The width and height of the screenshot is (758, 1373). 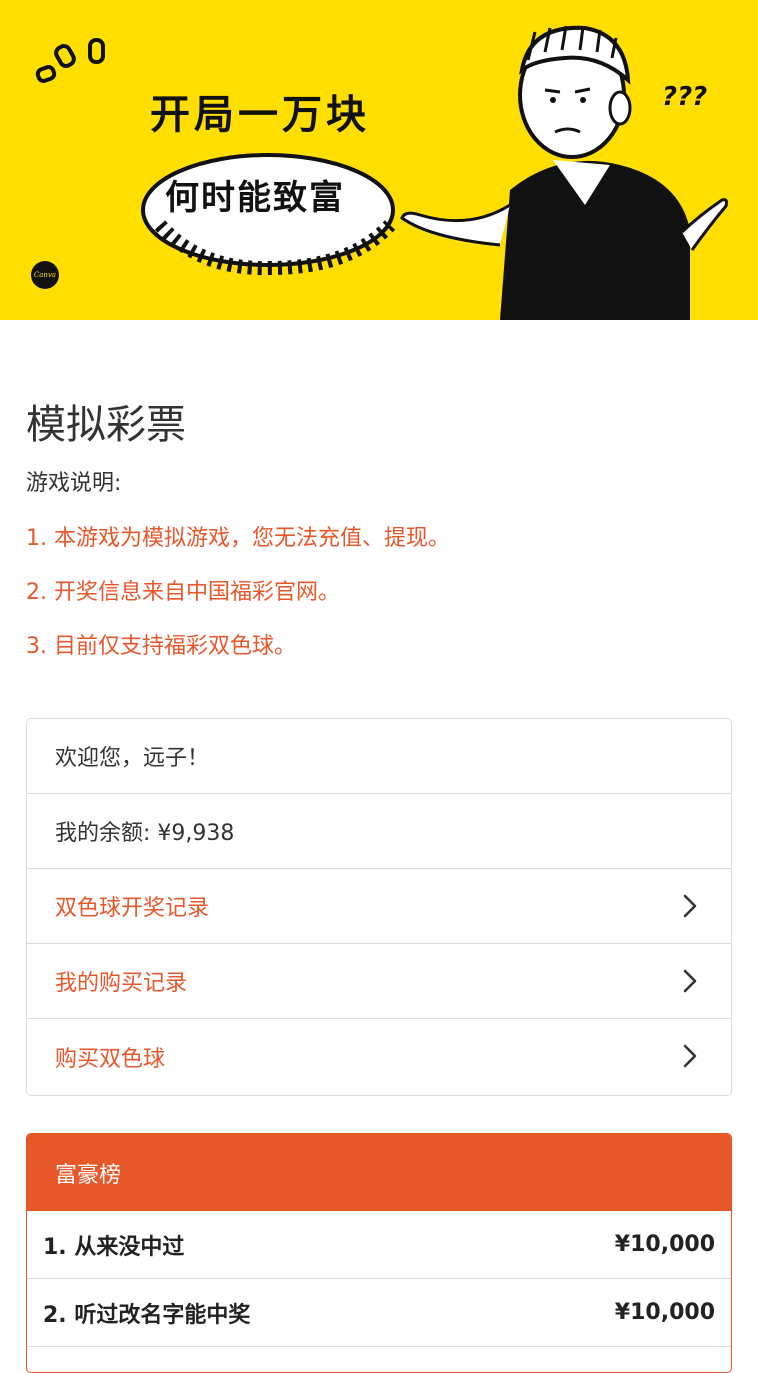 What do you see at coordinates (183, 592) in the screenshot?
I see `rule-item: 2. 开奖信息来自中国福彩官网。` at bounding box center [183, 592].